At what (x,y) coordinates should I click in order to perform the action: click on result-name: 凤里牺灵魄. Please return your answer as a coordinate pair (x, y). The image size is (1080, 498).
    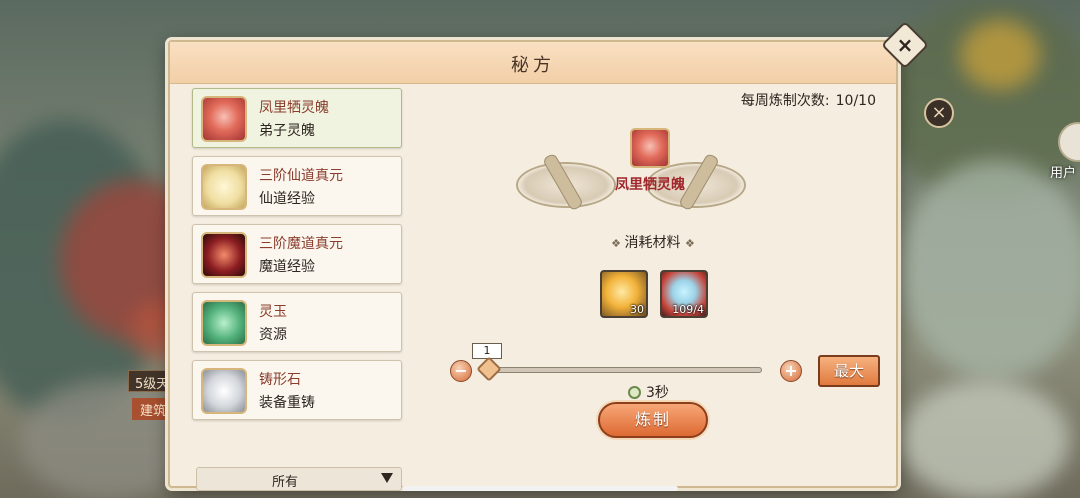
    Looking at the image, I should click on (650, 185).